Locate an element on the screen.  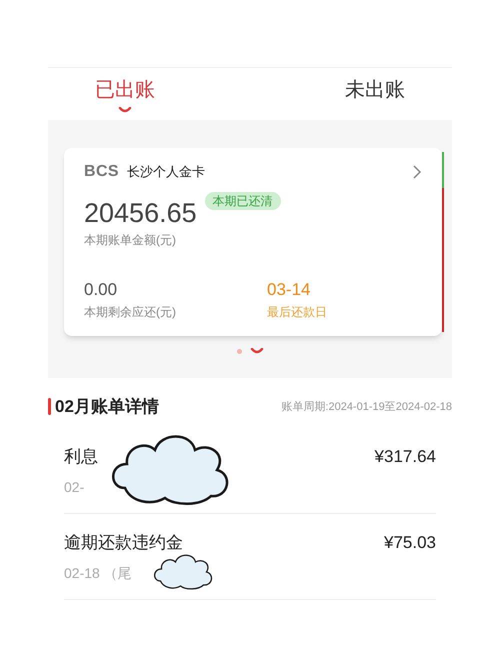
remaining-amount: 0.00 is located at coordinates (101, 290).